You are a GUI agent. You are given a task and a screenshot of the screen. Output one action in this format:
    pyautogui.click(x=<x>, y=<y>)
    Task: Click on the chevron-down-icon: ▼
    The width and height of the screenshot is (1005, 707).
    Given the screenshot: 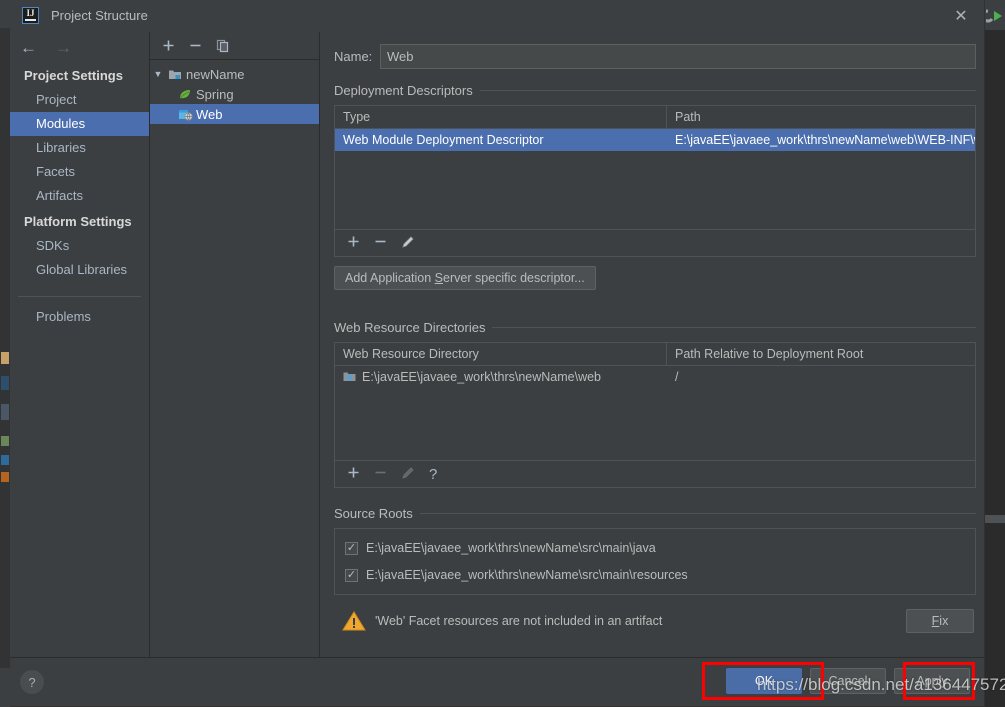 What is the action you would take?
    pyautogui.click(x=158, y=74)
    